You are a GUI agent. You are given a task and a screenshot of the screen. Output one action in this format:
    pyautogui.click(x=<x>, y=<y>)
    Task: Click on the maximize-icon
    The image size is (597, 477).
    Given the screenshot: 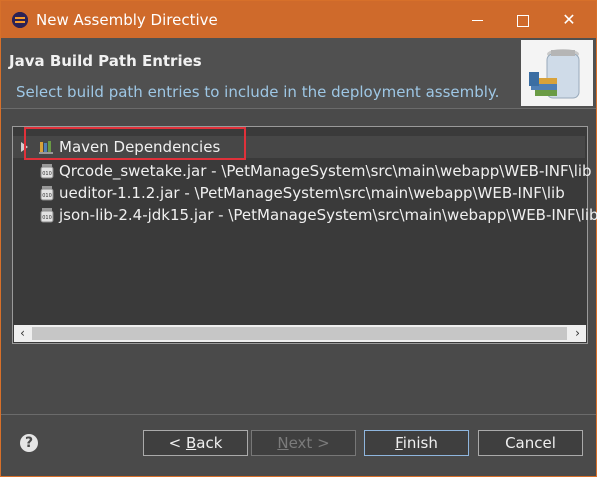 What is the action you would take?
    pyautogui.click(x=523, y=20)
    